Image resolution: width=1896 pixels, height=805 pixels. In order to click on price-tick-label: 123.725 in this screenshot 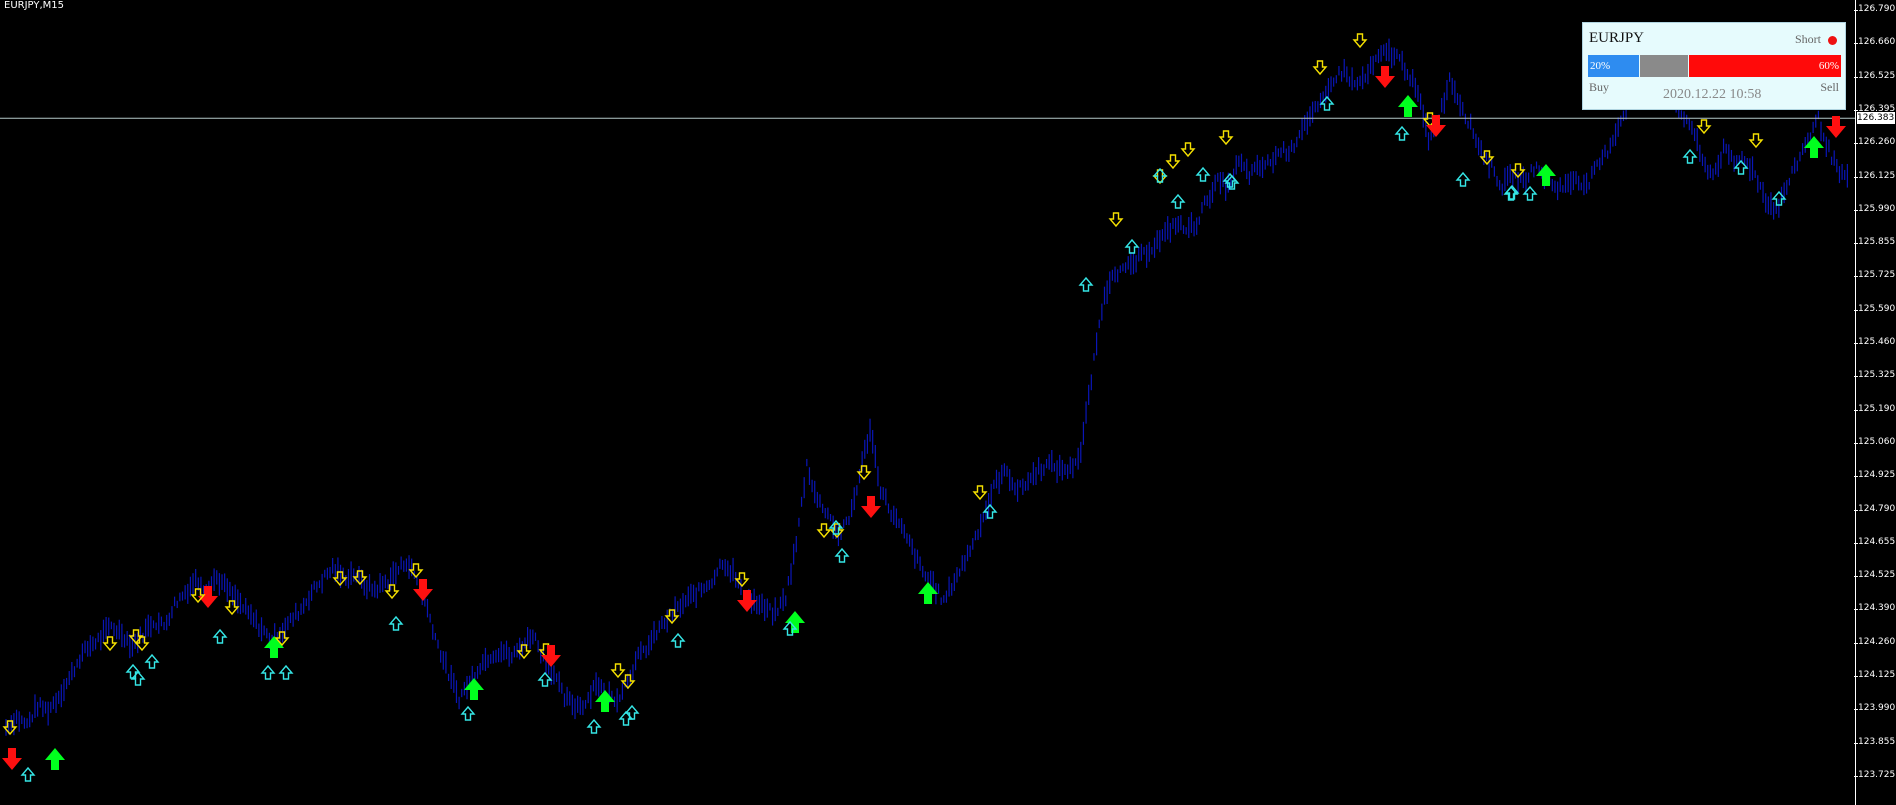, I will do `click(1875, 774)`.